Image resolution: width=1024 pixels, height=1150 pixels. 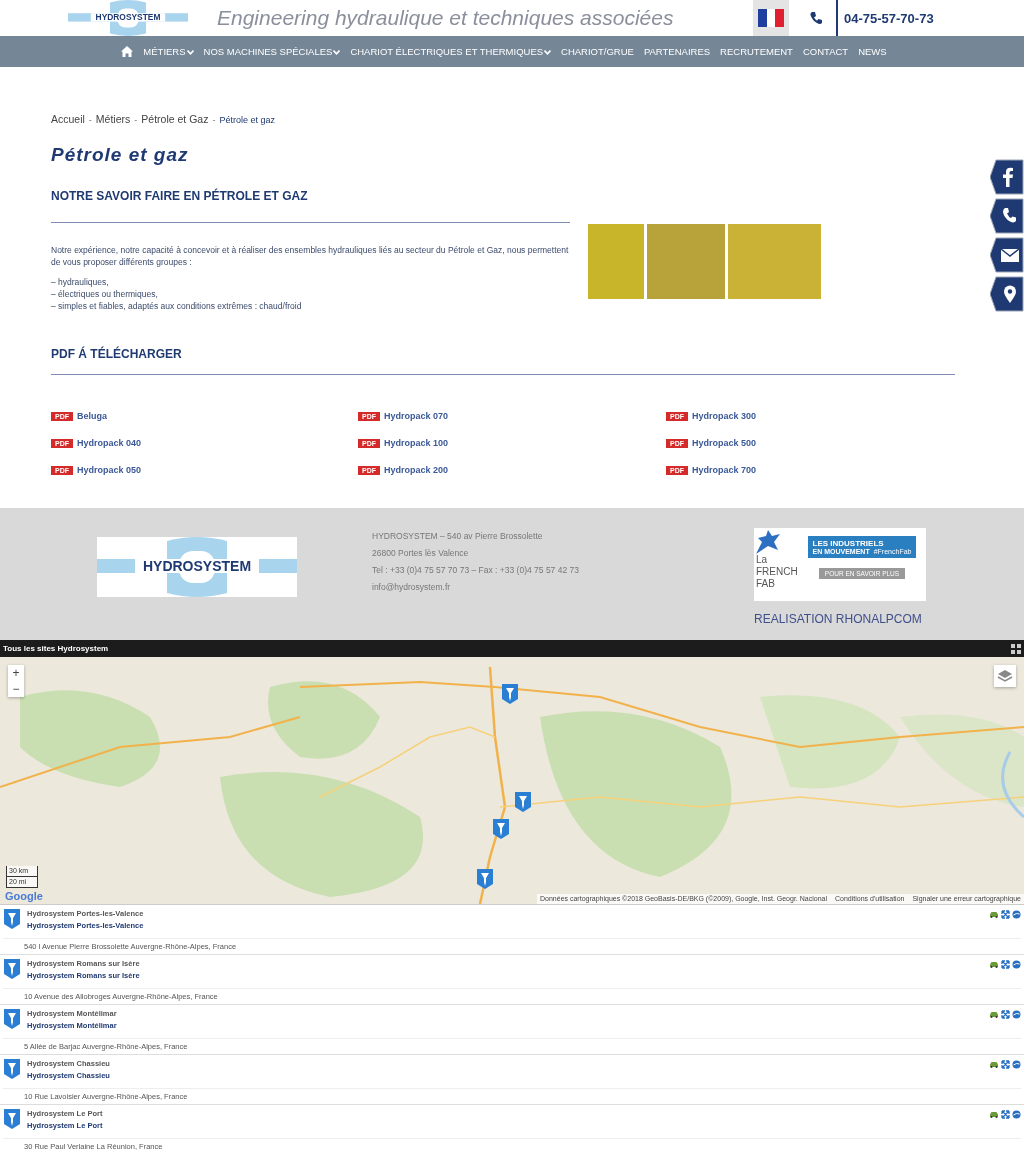 I want to click on facebook-icon, so click(x=1007, y=177).